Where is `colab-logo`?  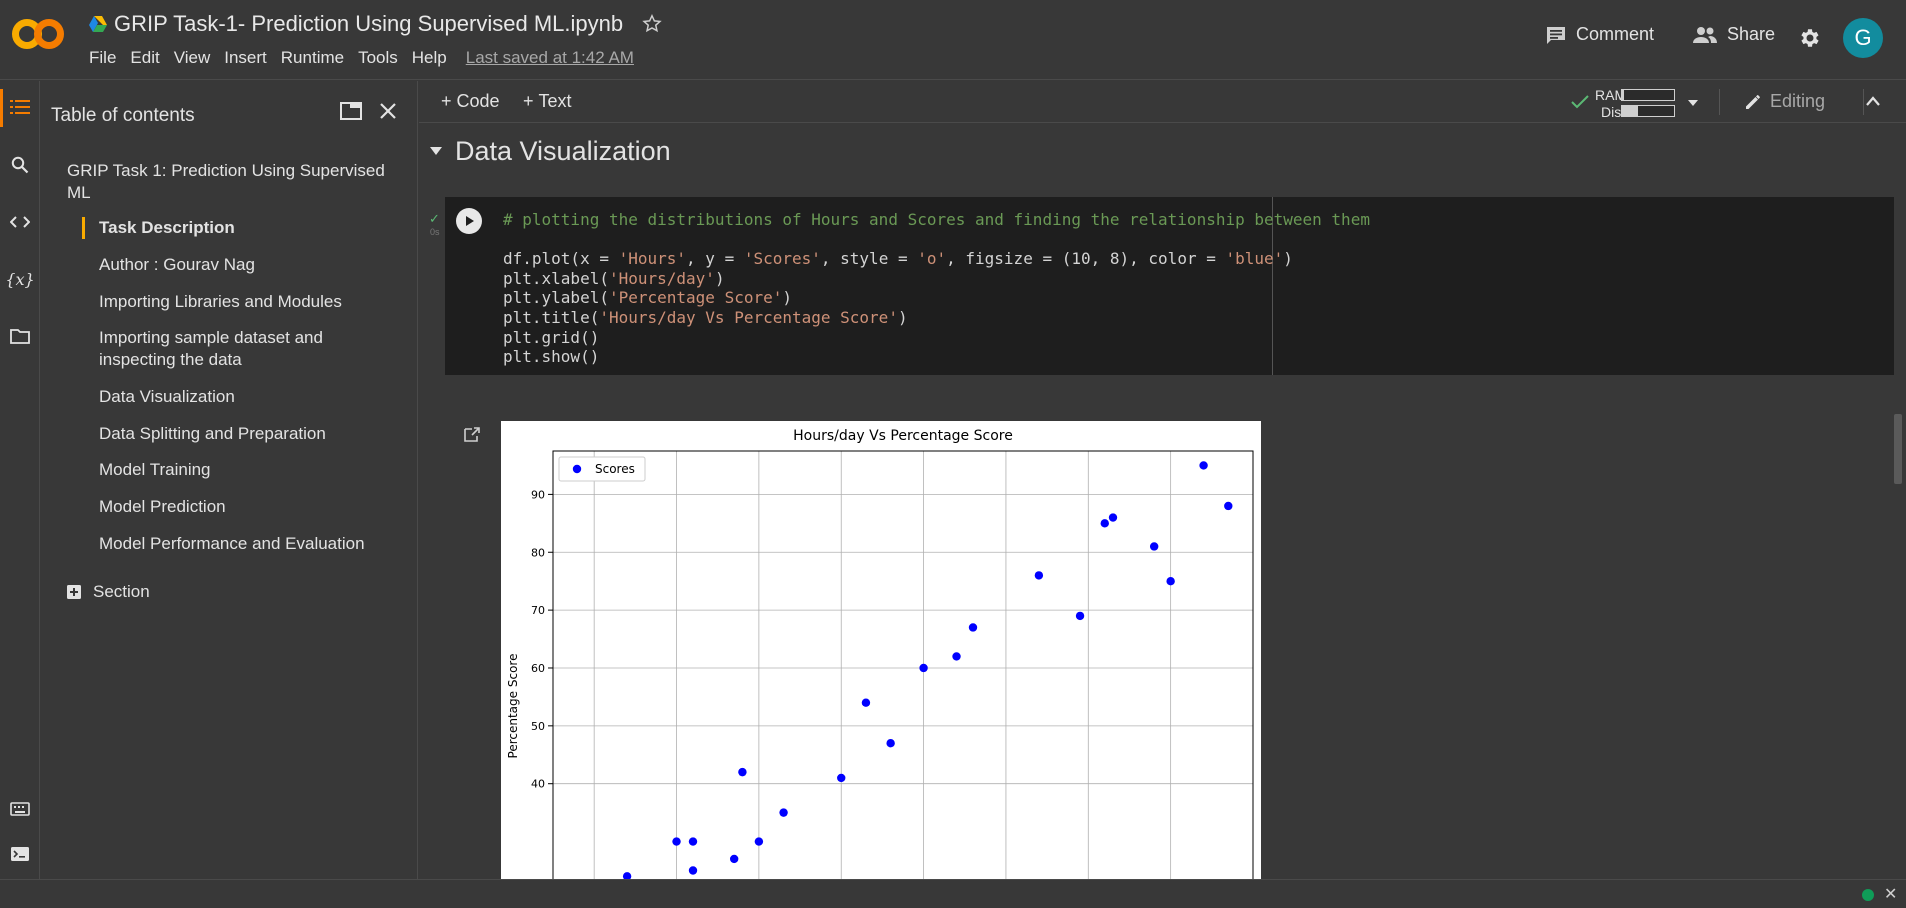
colab-logo is located at coordinates (38, 34).